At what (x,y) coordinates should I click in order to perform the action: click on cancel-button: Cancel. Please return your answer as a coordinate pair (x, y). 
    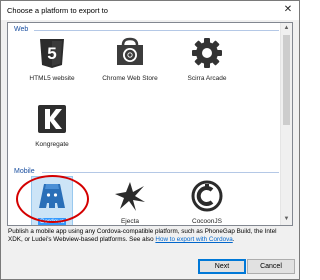
    Looking at the image, I should click on (271, 266).